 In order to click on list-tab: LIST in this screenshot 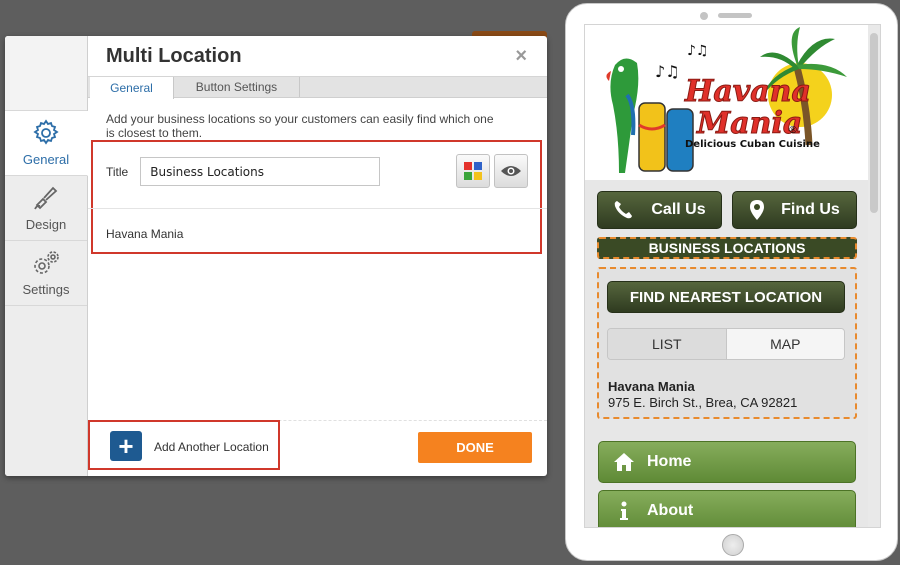, I will do `click(667, 344)`.